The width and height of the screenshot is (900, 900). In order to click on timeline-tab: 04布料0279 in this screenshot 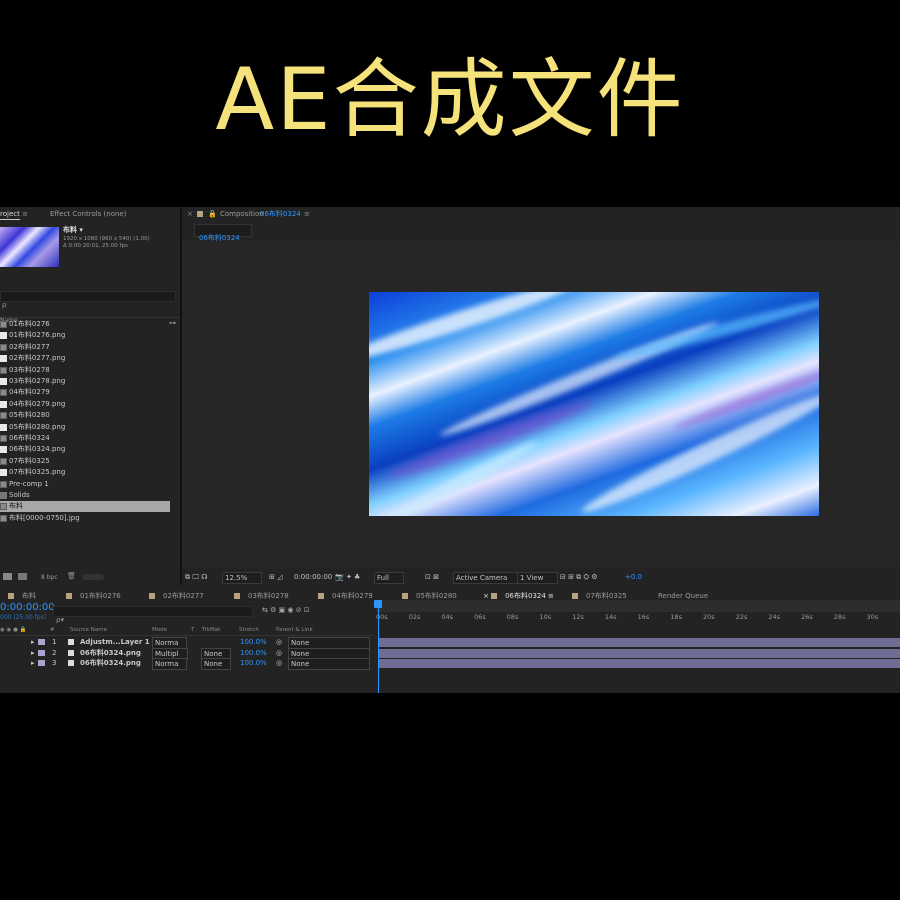, I will do `click(345, 596)`.